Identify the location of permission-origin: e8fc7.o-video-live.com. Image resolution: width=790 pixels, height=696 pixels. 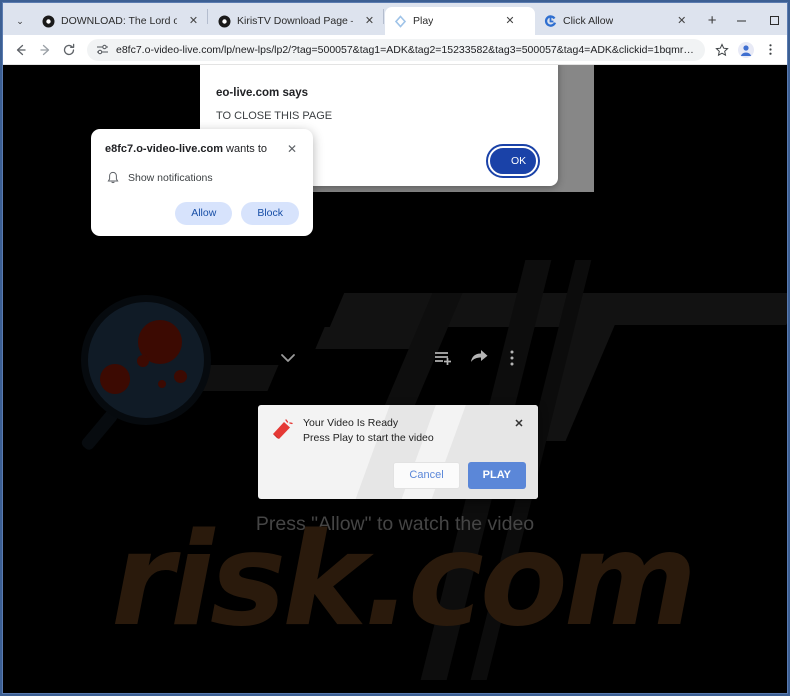
(164, 149).